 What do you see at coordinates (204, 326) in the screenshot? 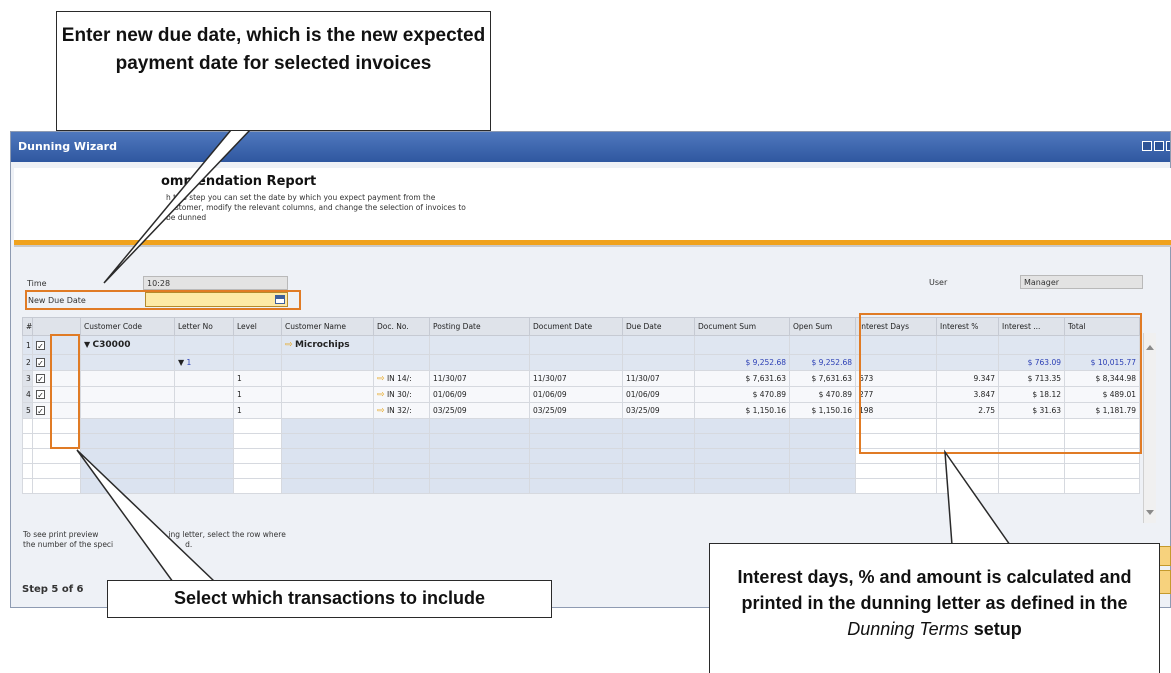
I see `column-header: Letter No` at bounding box center [204, 326].